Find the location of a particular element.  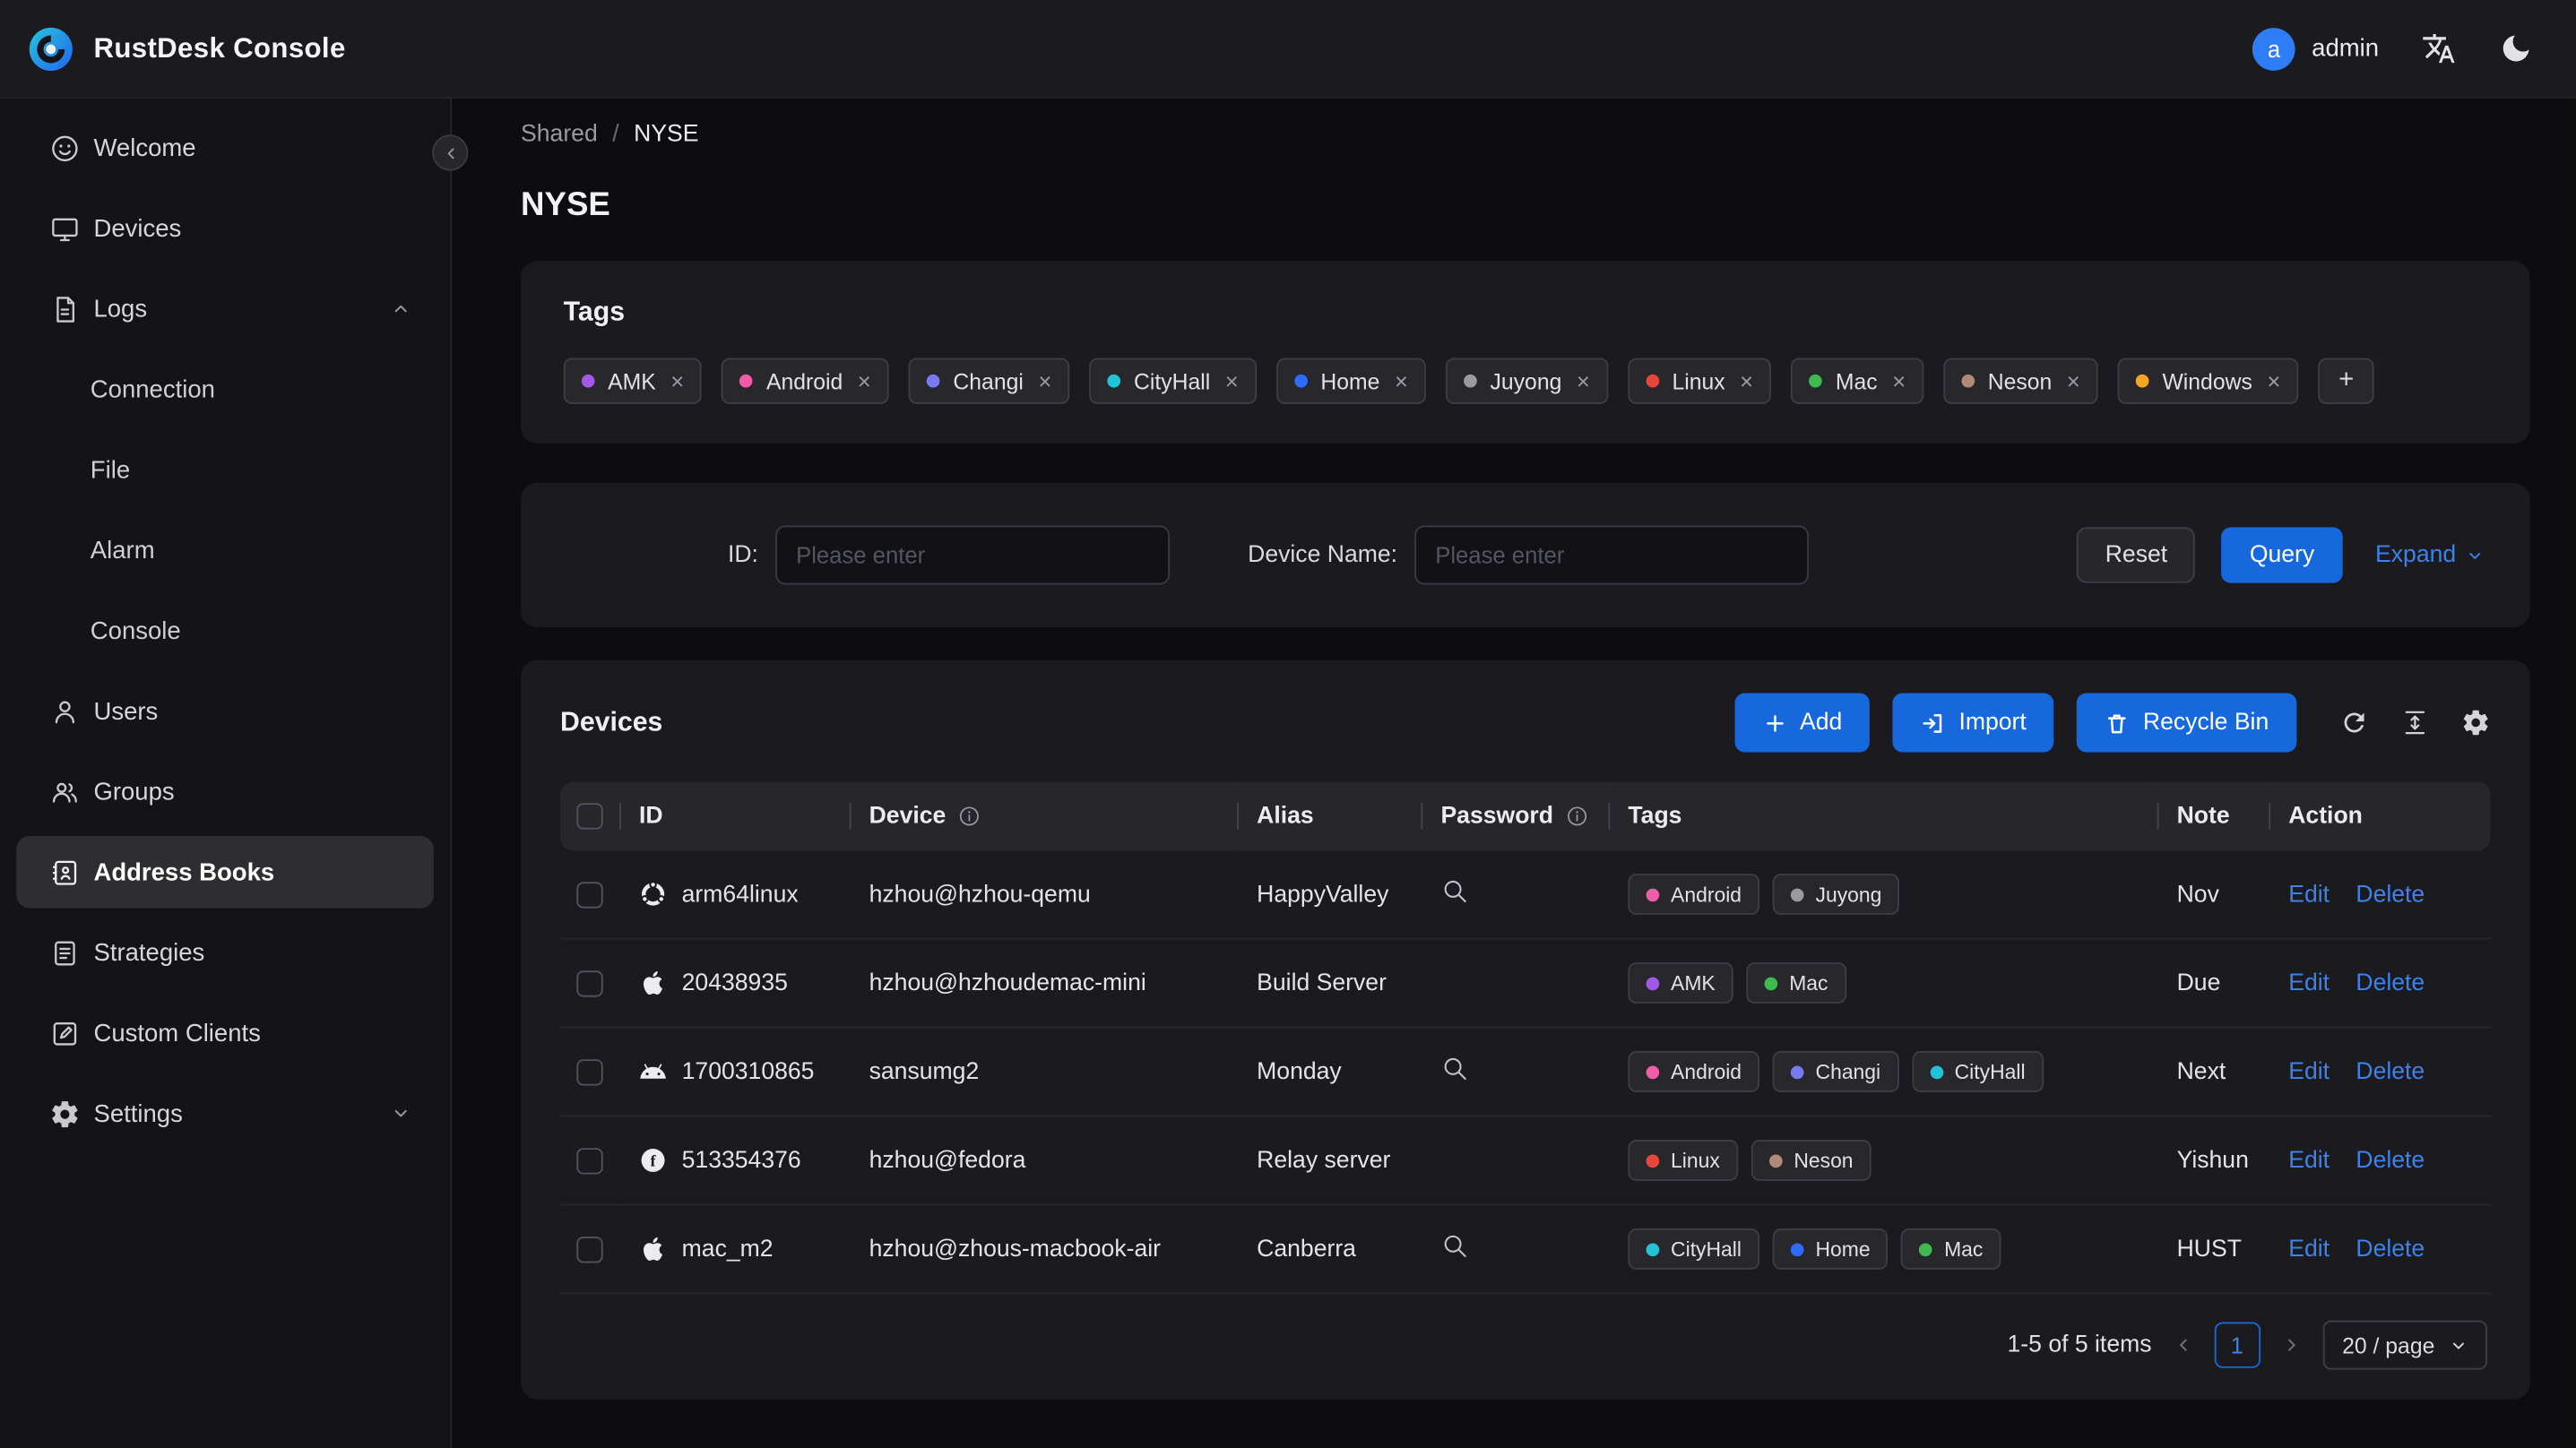

sidebar-item-groups: Groups is located at coordinates (225, 792).